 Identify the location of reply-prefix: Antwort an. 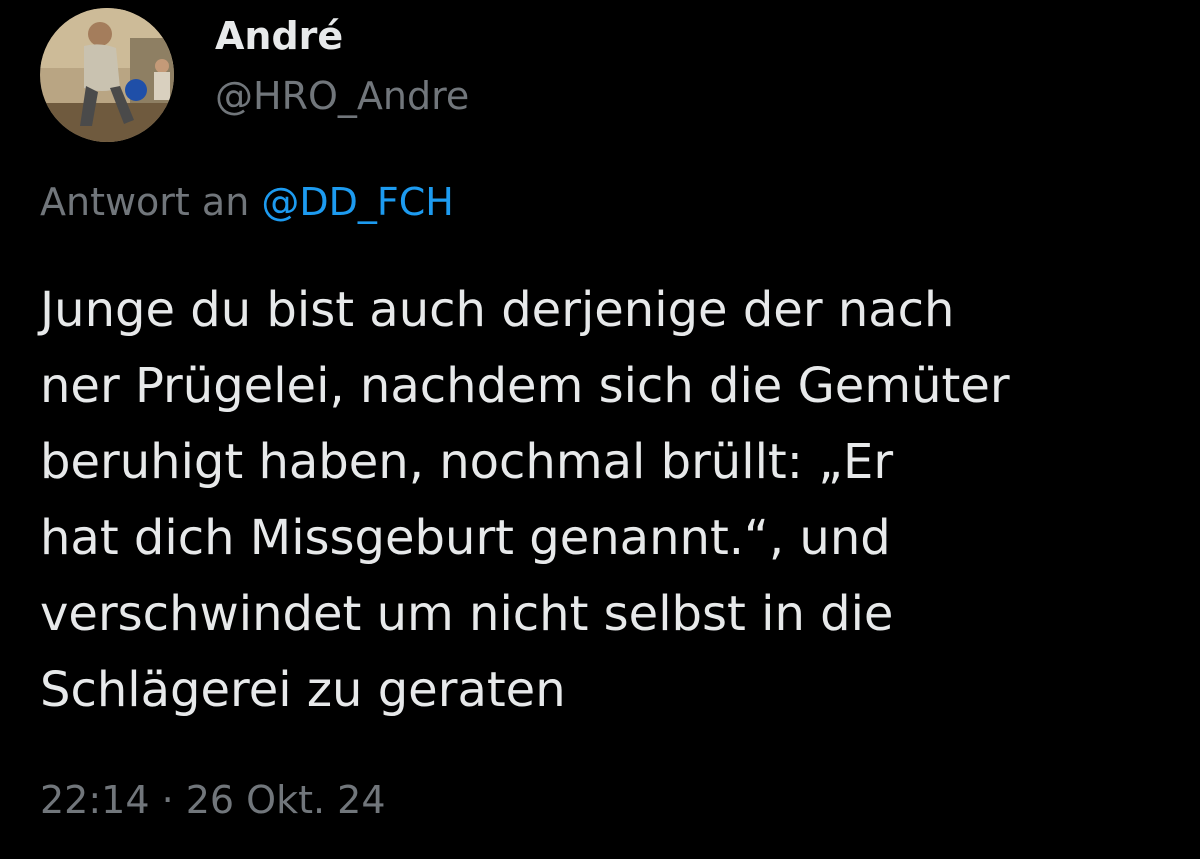
(145, 202).